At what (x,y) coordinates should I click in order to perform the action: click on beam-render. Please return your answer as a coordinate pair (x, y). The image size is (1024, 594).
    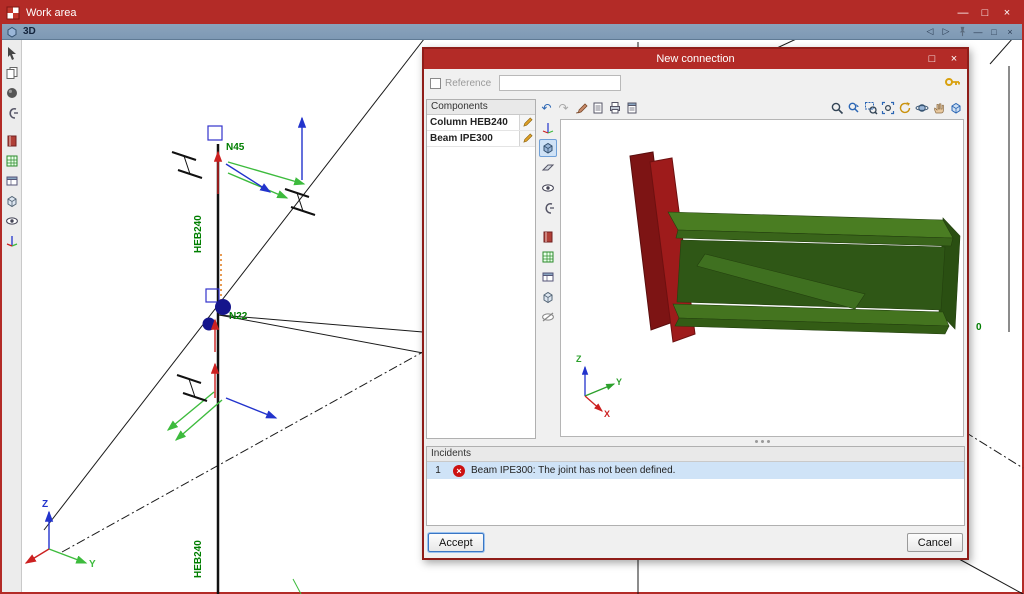
    Looking at the image, I should click on (814, 273).